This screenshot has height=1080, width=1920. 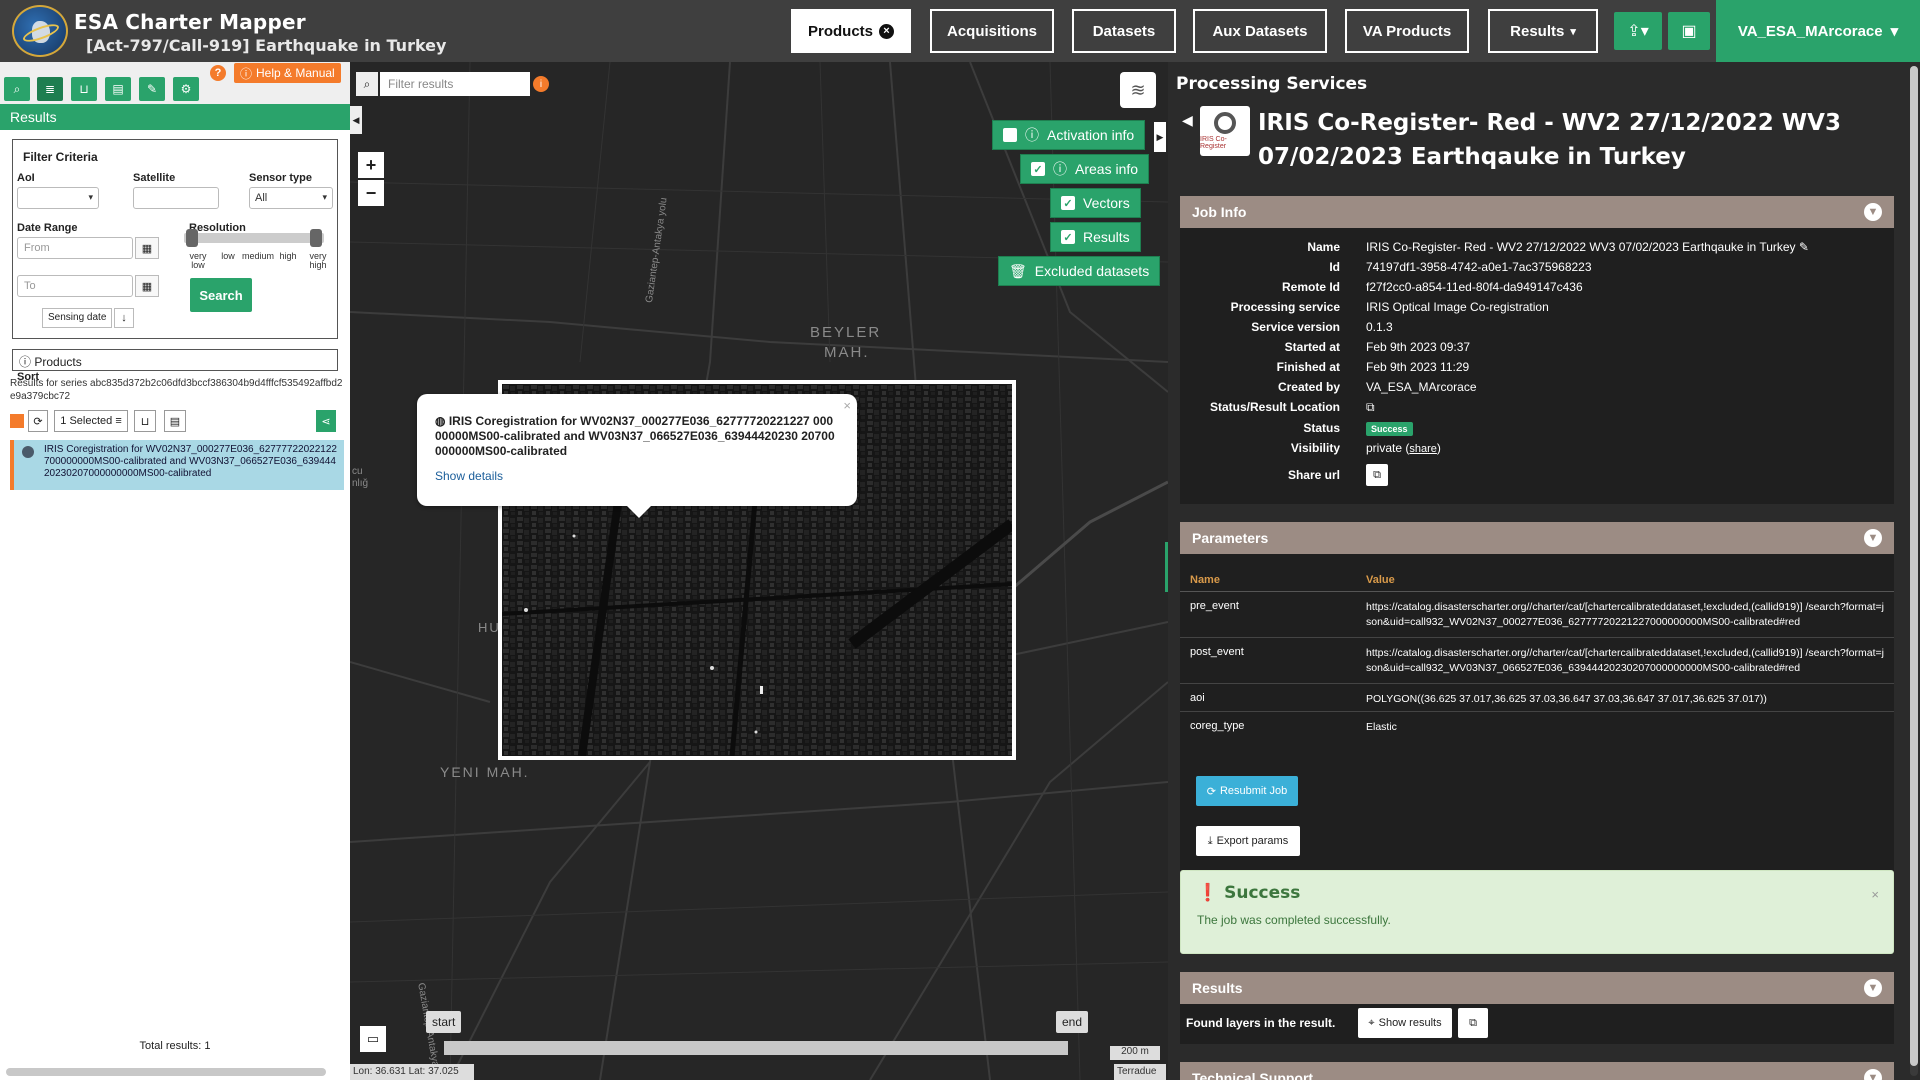 I want to click on pencil-icon: ✎, so click(x=1804, y=247).